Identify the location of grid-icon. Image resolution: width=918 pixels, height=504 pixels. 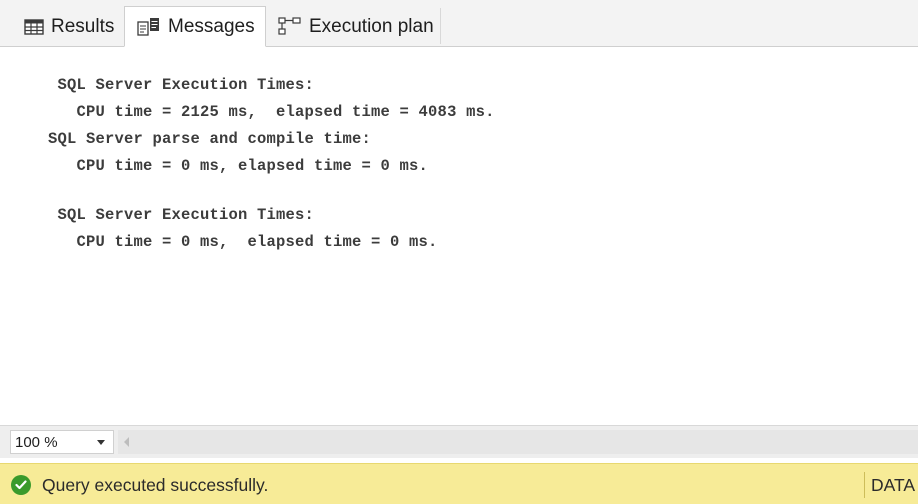
(34, 27).